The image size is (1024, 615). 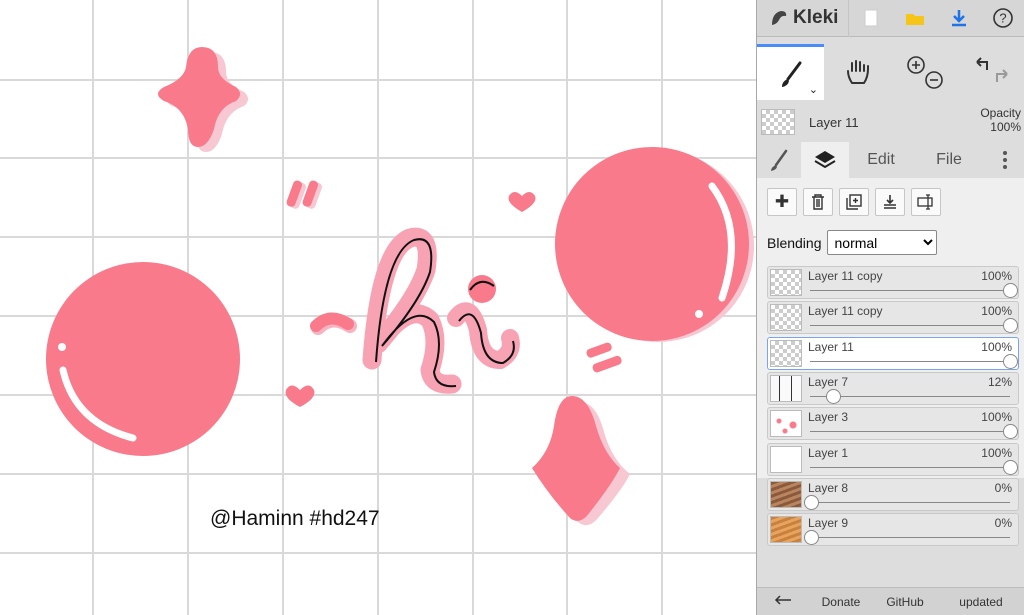 I want to click on opacity-value: 100%, so click(x=1005, y=127).